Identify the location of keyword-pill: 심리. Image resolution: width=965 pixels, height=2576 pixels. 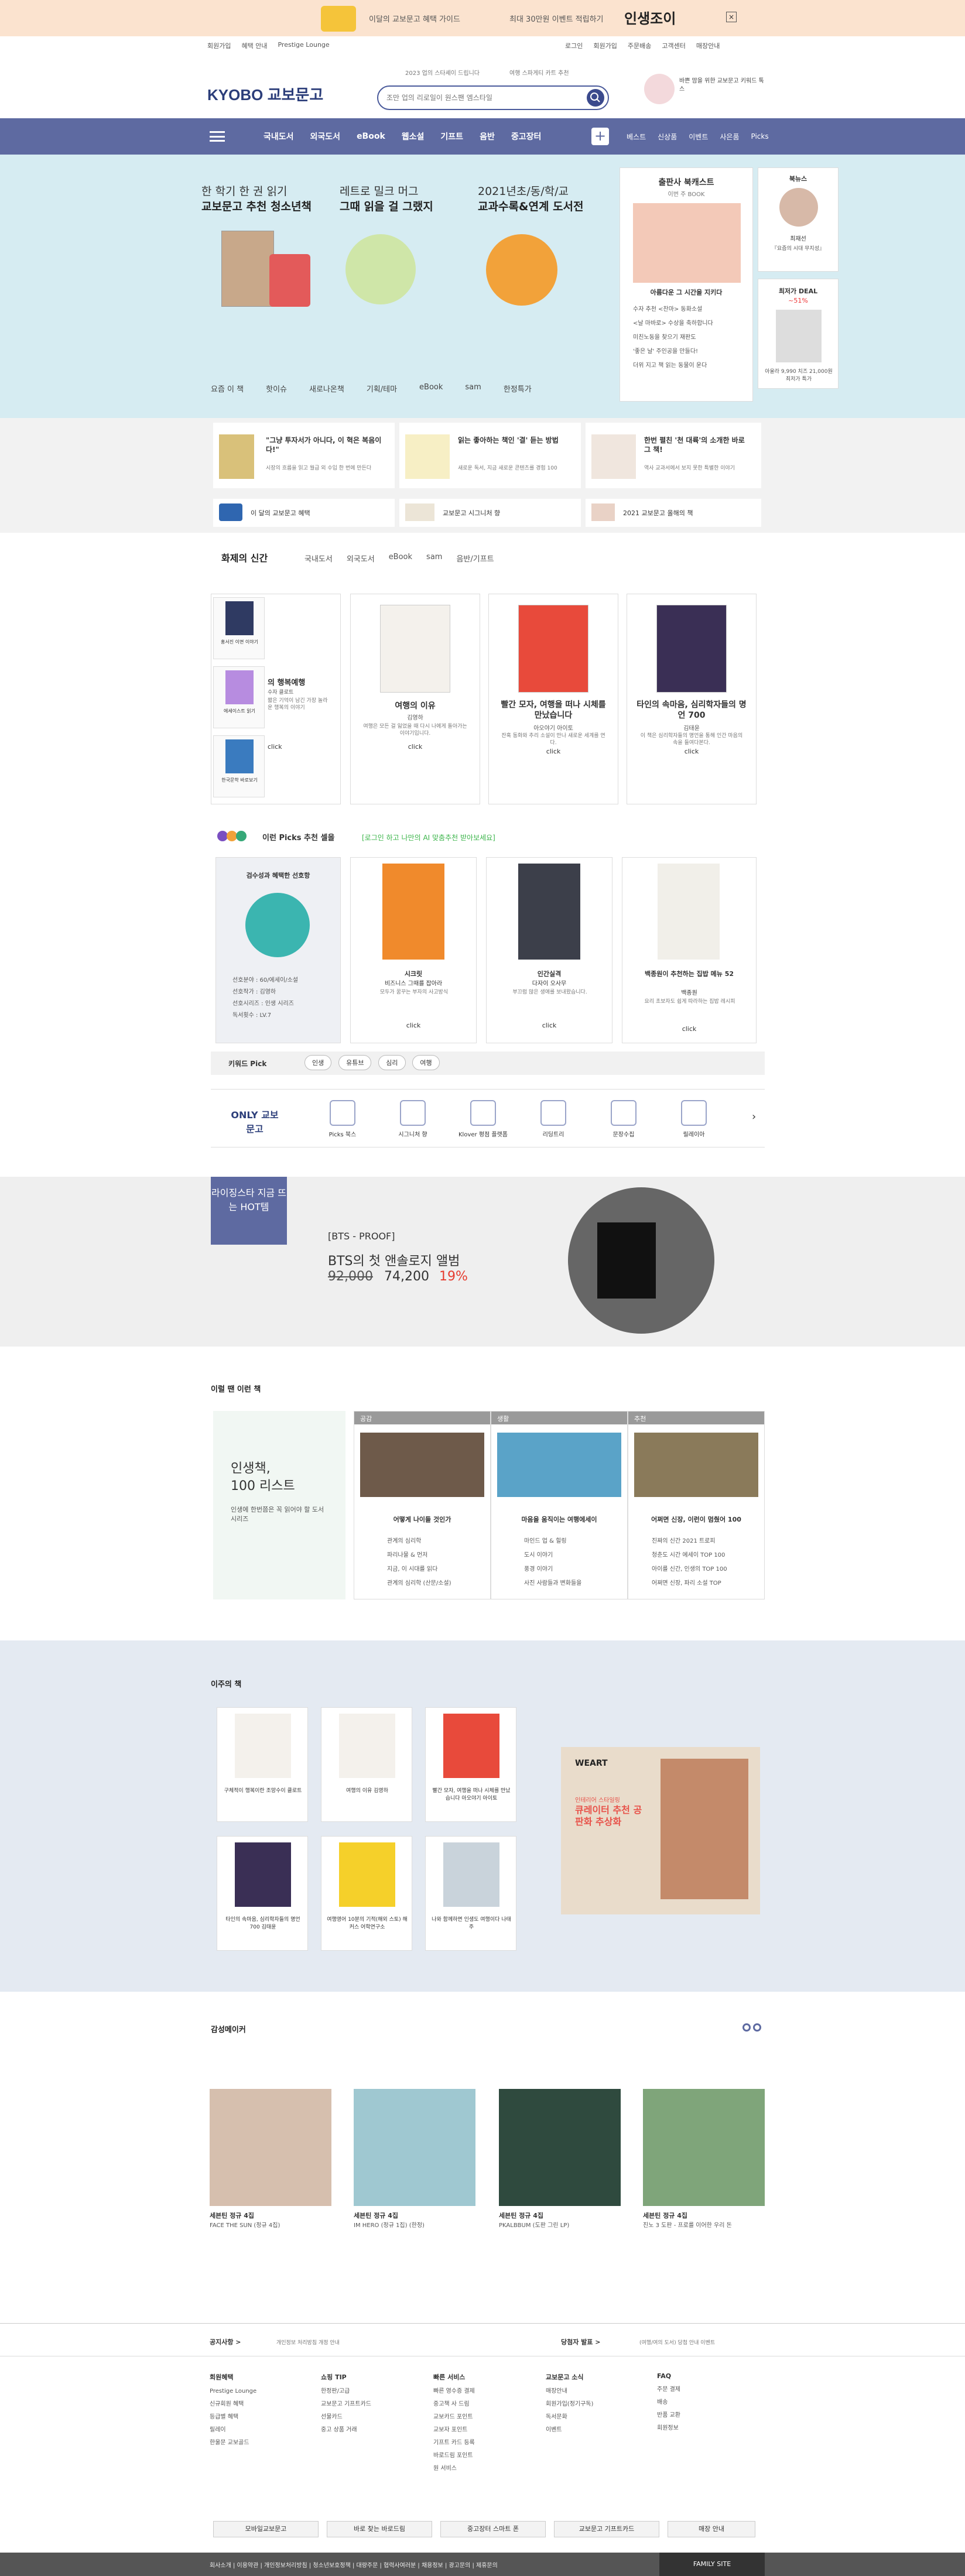
(392, 1062).